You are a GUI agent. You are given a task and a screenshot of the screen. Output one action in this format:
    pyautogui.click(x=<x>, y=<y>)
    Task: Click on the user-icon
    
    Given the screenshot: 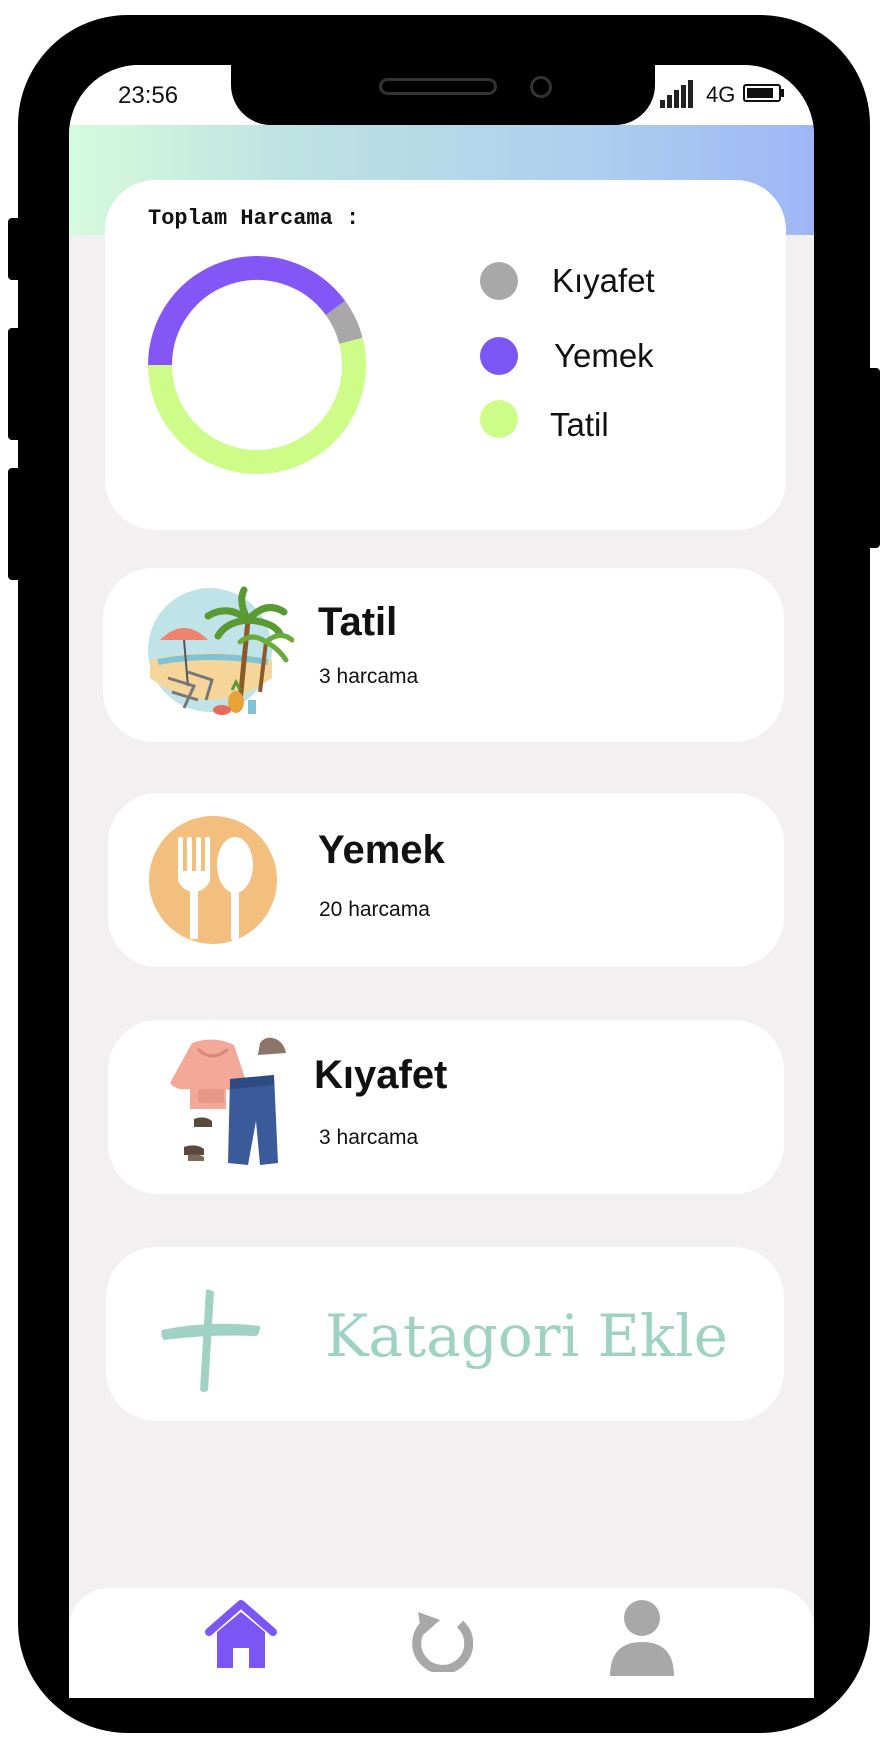 What is the action you would take?
    pyautogui.click(x=642, y=1638)
    